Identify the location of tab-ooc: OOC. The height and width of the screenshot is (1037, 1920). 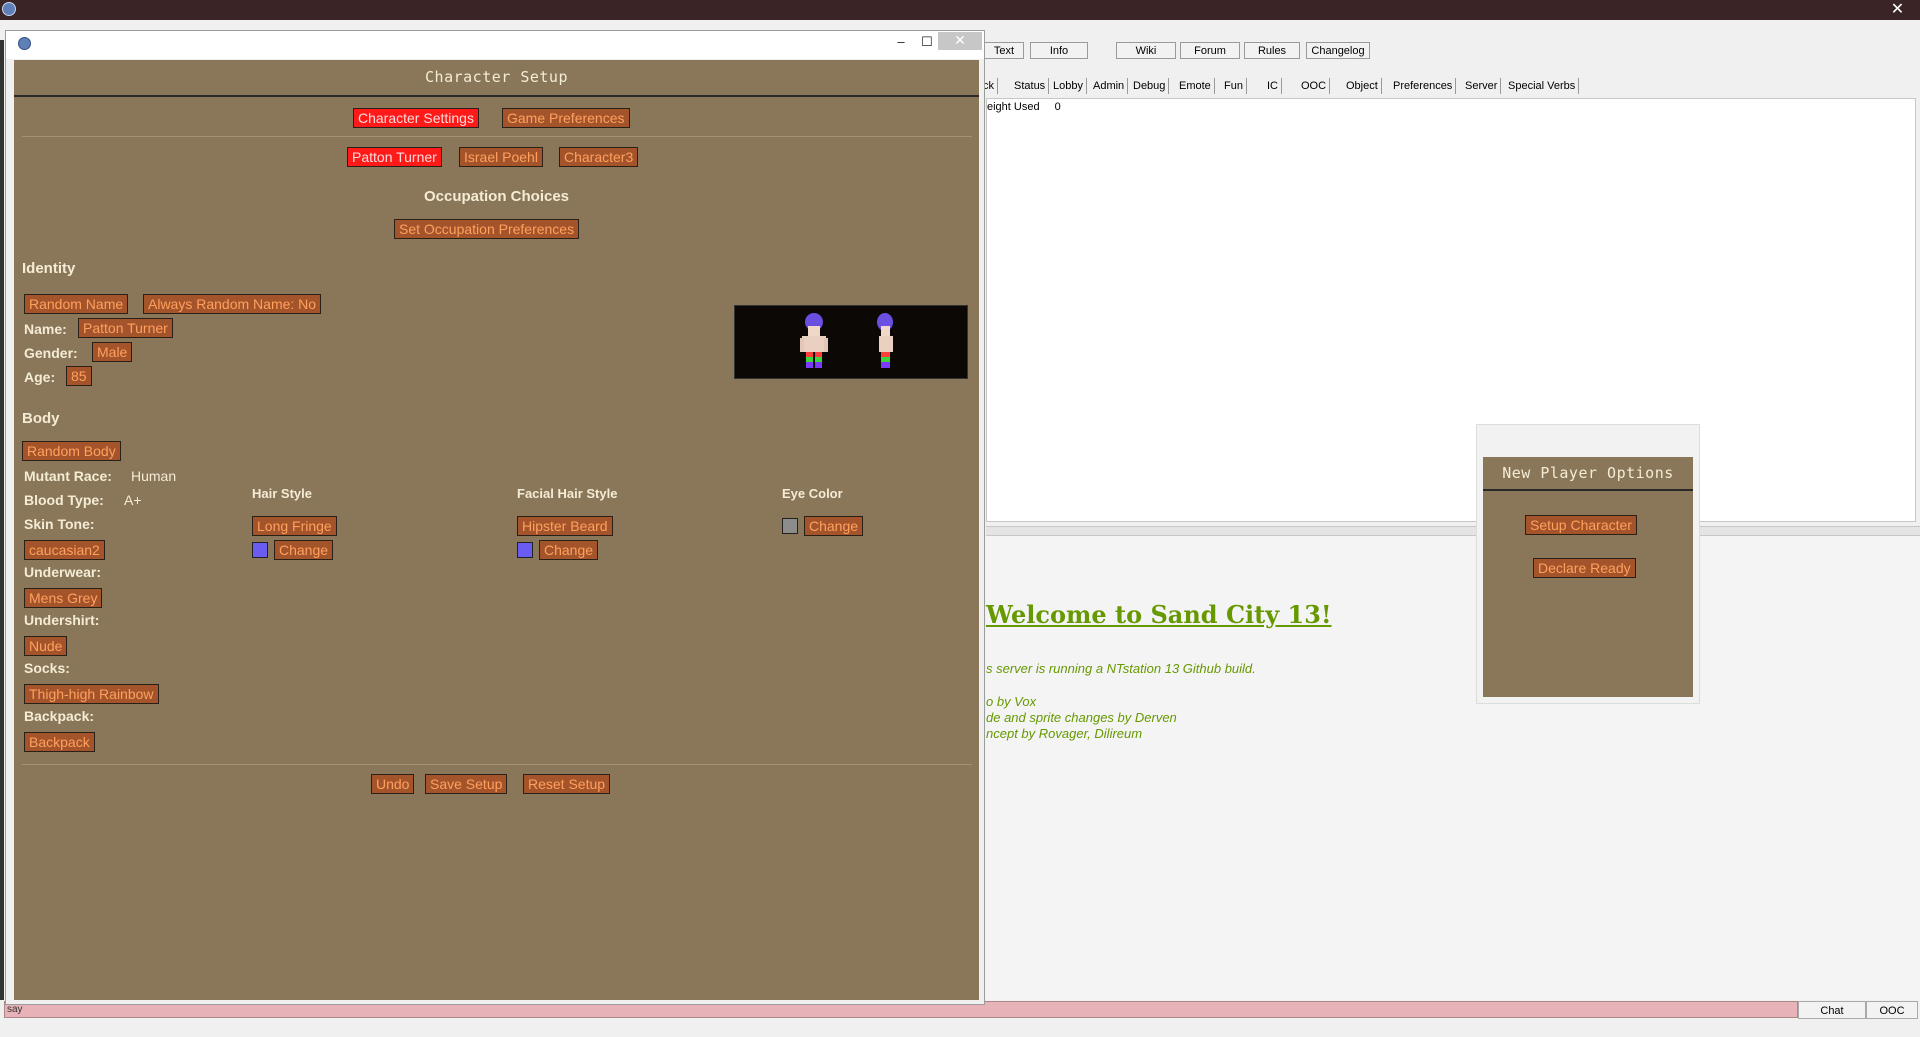
(1314, 86).